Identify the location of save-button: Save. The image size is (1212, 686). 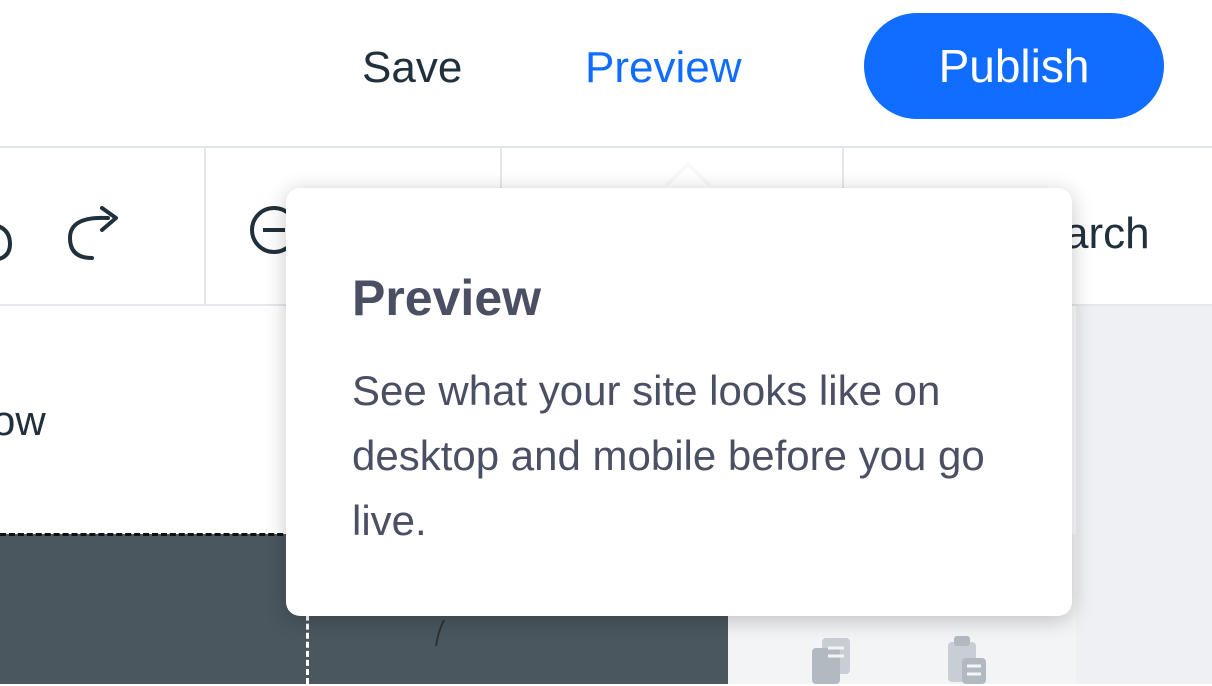
(412, 68).